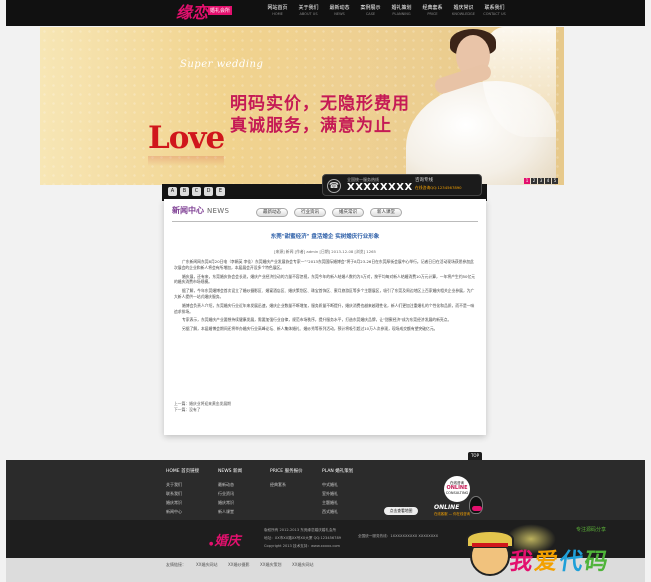 The width and height of the screenshot is (651, 582). I want to click on footer-column-heading: PLAN 婚礼策划, so click(338, 471).